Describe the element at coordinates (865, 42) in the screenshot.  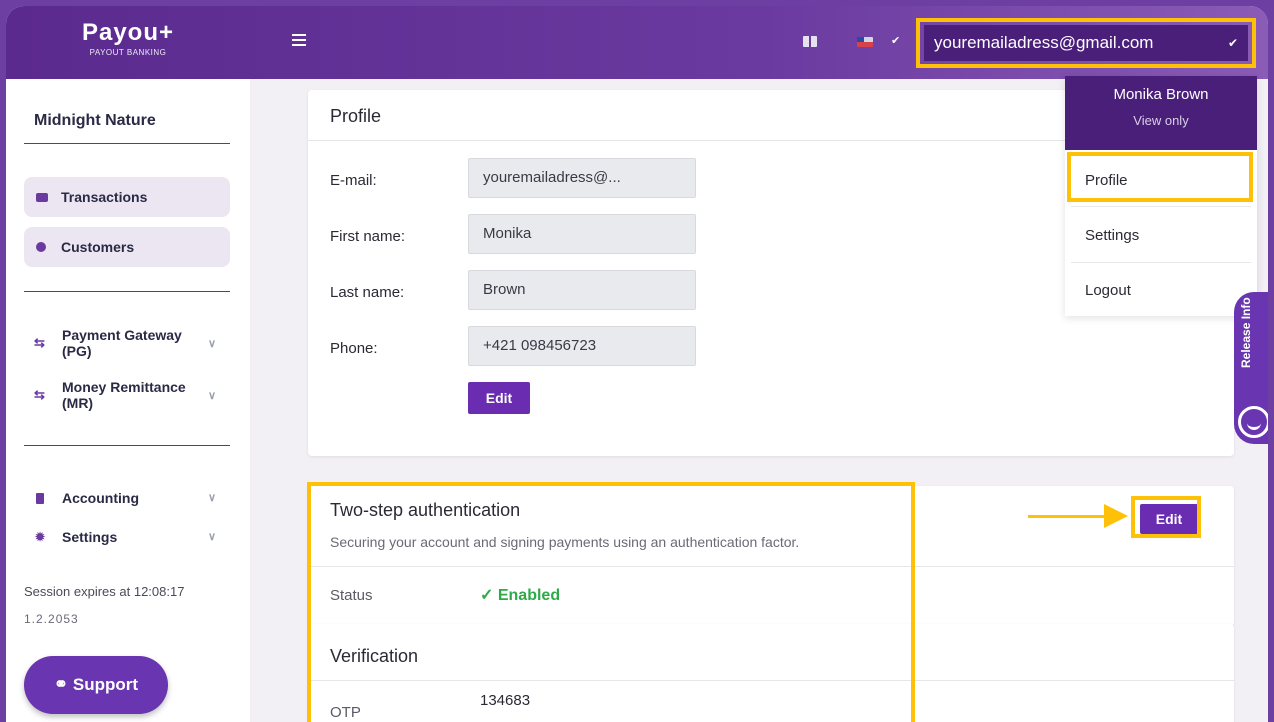
I see `us-flag-icon` at that location.